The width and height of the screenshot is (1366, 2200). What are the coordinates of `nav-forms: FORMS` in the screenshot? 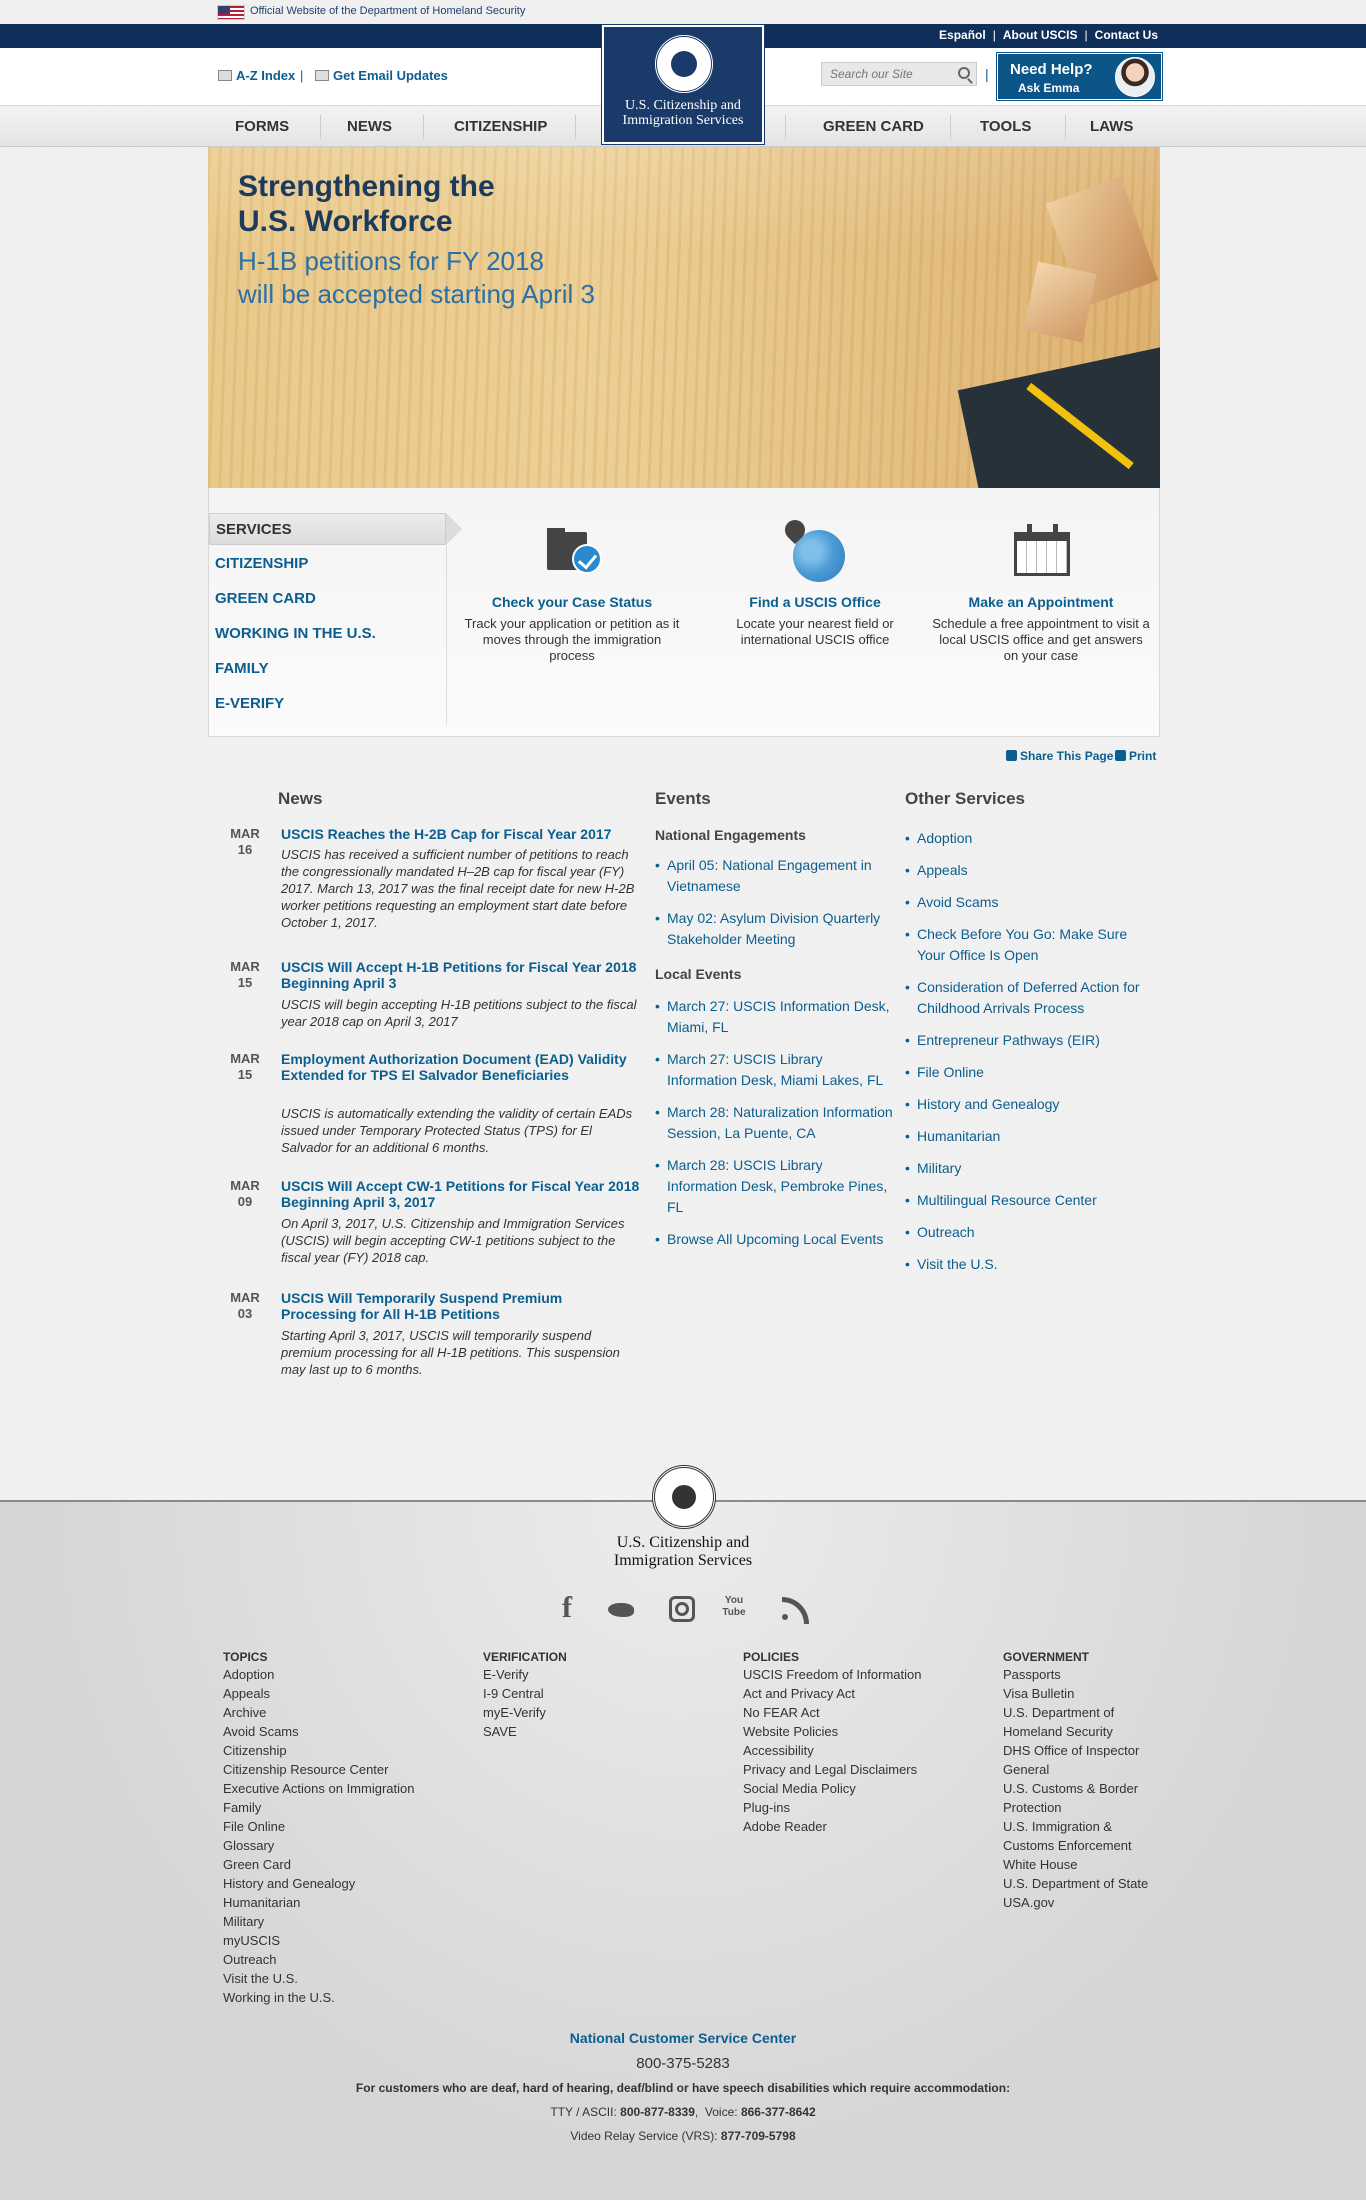 It's located at (262, 126).